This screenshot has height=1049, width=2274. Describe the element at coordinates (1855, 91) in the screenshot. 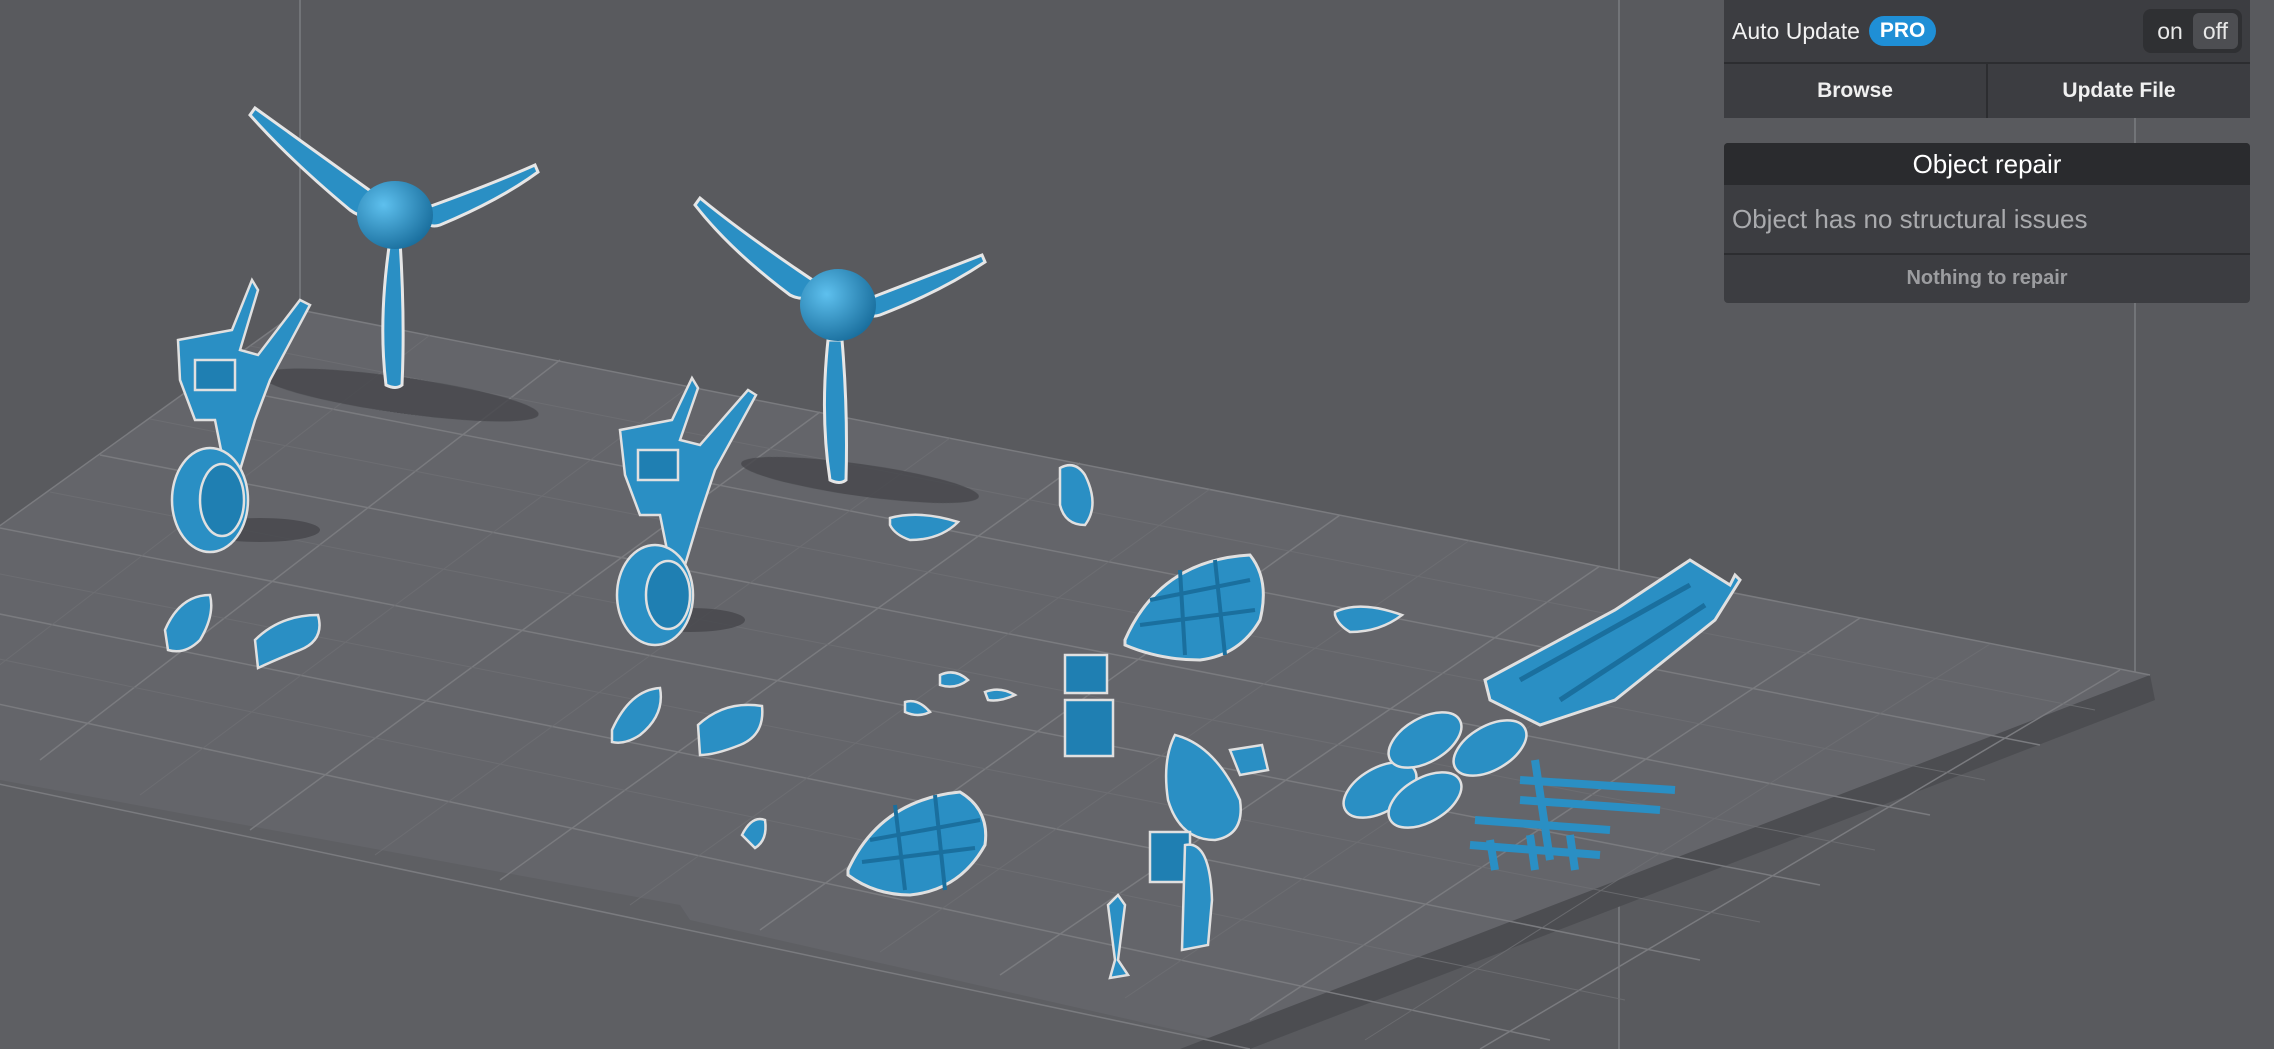

I see `browse-button: Browse` at that location.